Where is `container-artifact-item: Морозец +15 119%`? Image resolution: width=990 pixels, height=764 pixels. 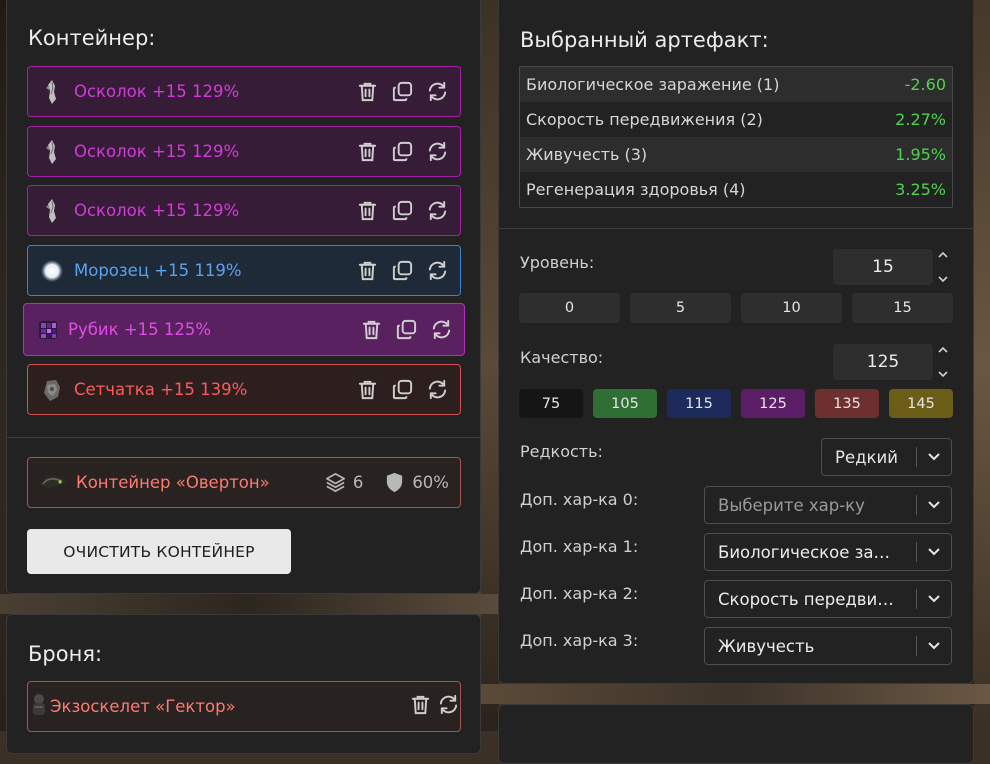 container-artifact-item: Морозец +15 119% is located at coordinates (244, 270).